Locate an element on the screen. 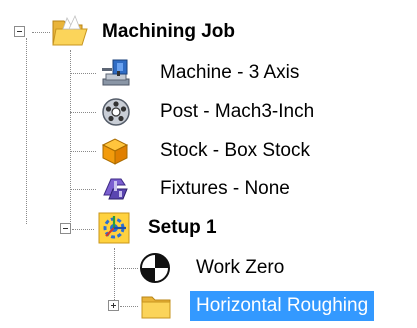 The image size is (417, 328). expand-toggle-horizontal-roughing is located at coordinates (113, 305).